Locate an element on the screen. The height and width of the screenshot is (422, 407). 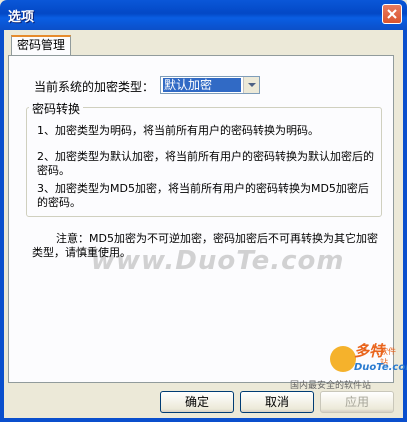
chevron-down-icon is located at coordinates (252, 85).